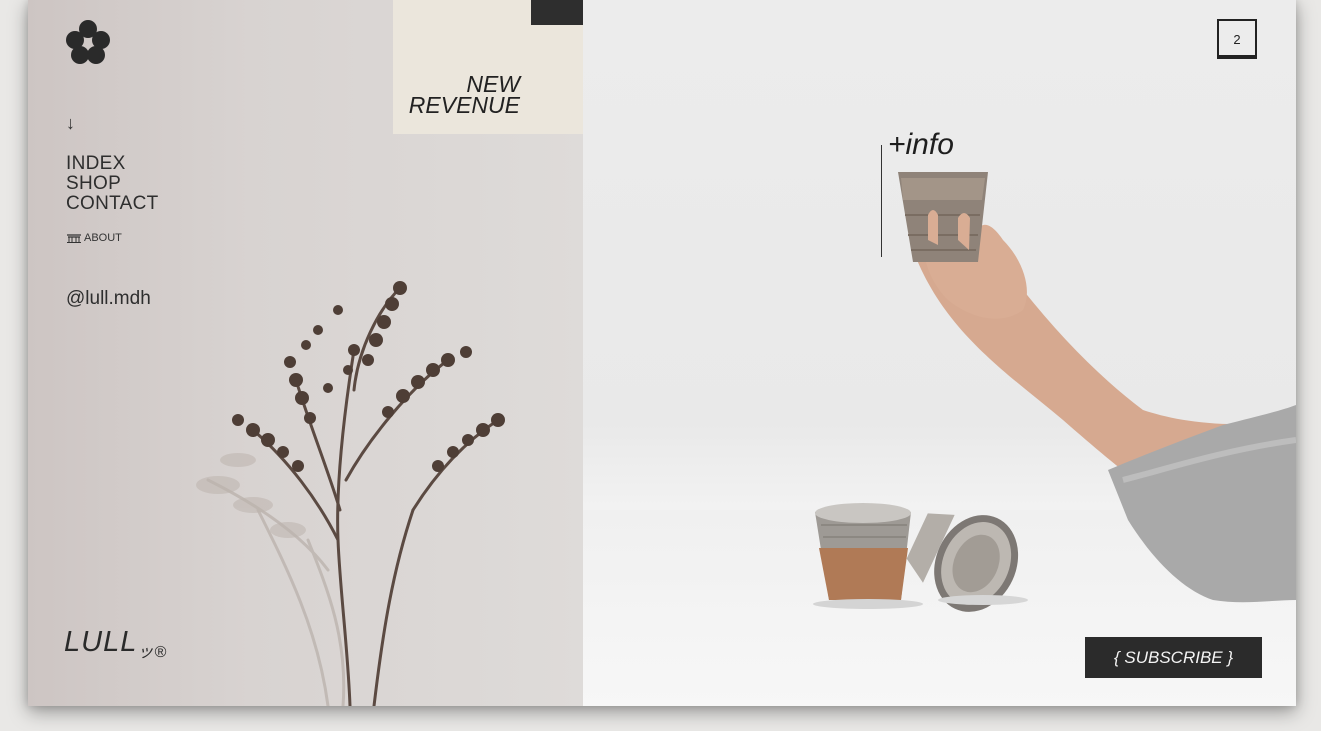 Image resolution: width=1321 pixels, height=731 pixels. Describe the element at coordinates (108, 299) in the screenshot. I see `social-handle: @lull.mdh` at that location.